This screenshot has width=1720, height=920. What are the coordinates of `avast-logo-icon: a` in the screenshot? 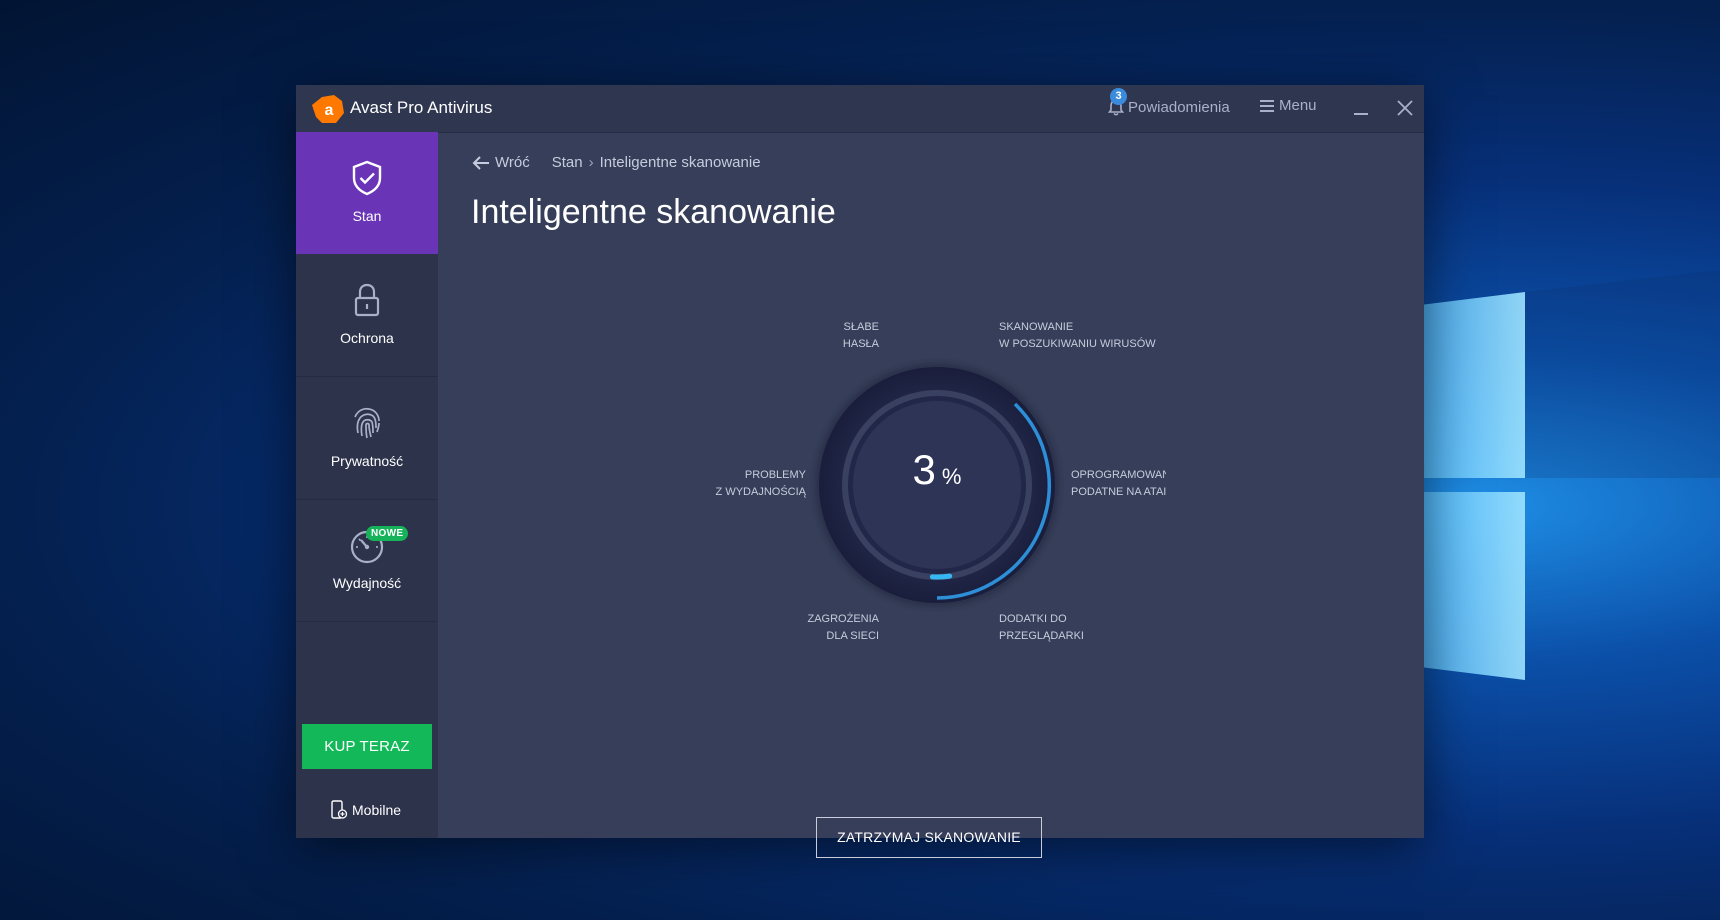 It's located at (328, 109).